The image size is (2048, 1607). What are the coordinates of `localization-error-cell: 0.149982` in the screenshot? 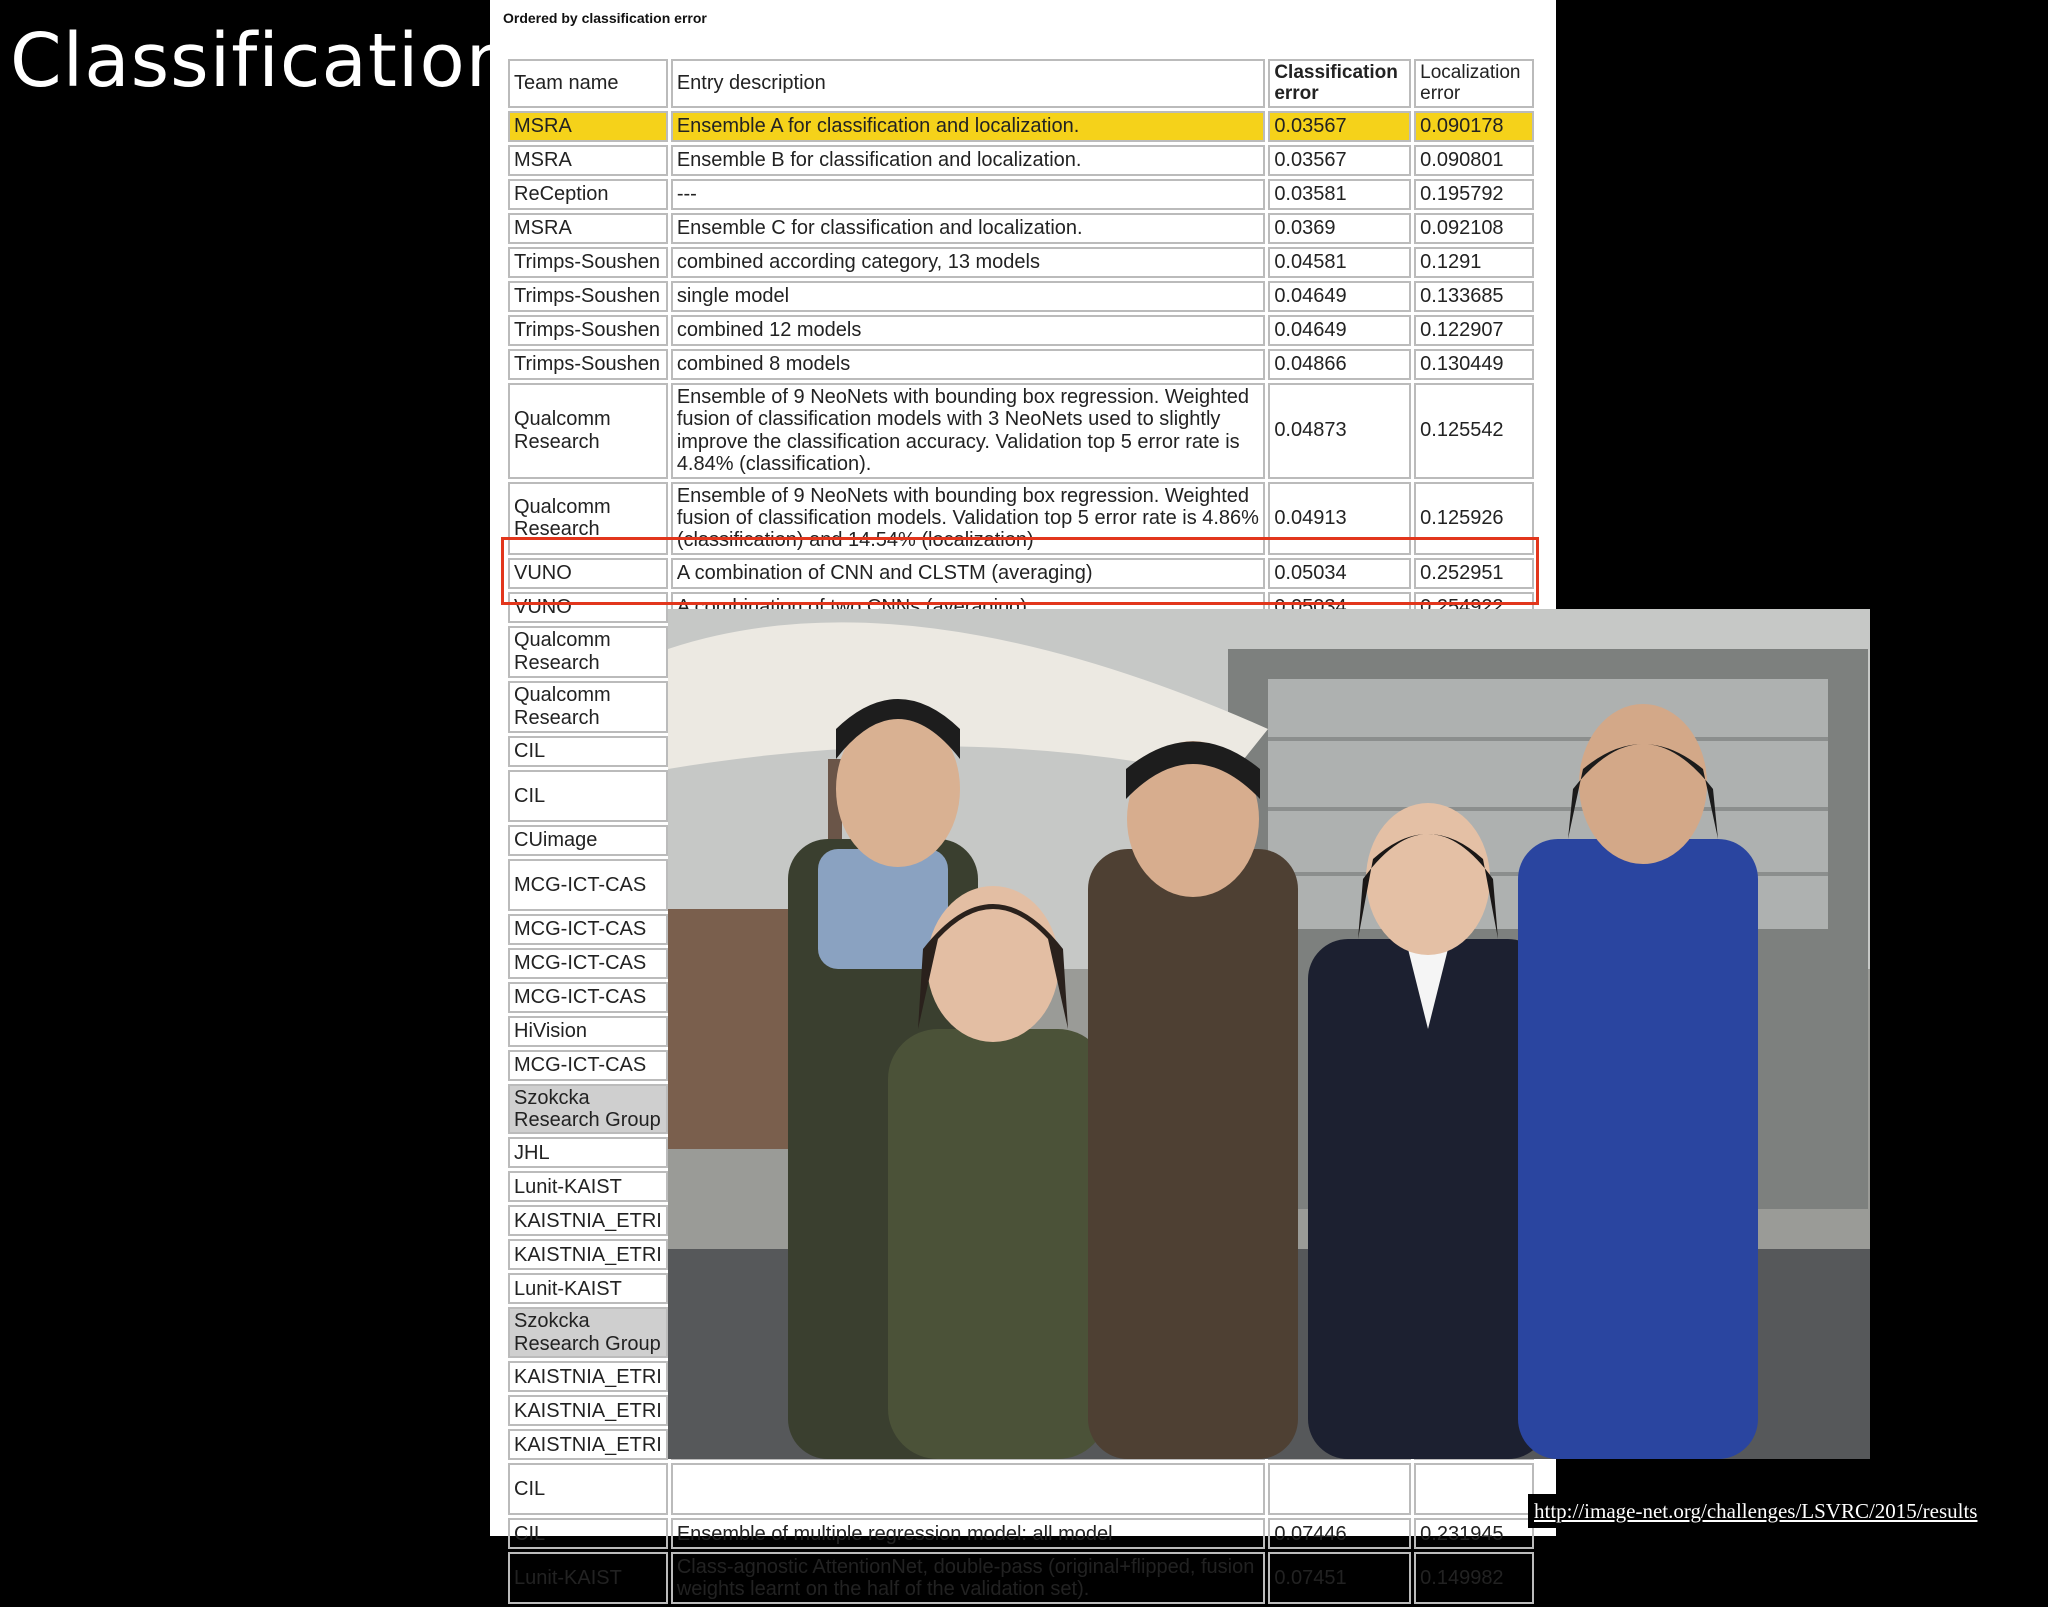 It's located at (1474, 1578).